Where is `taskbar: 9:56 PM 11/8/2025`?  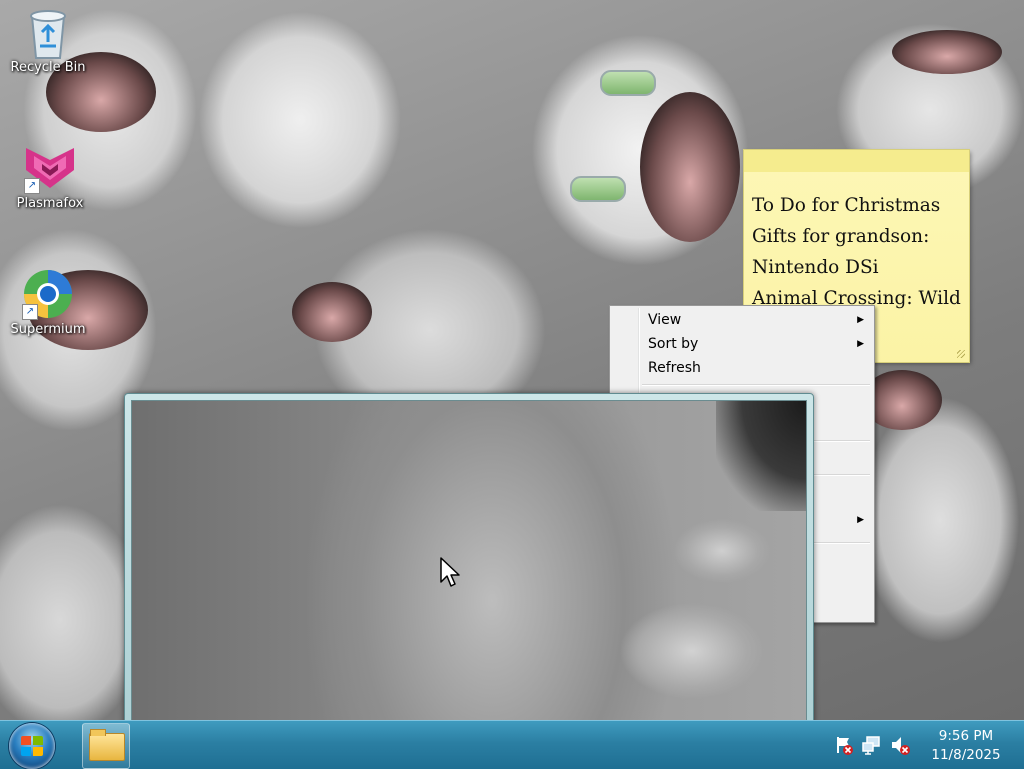
taskbar: 9:56 PM 11/8/2025 is located at coordinates (512, 744).